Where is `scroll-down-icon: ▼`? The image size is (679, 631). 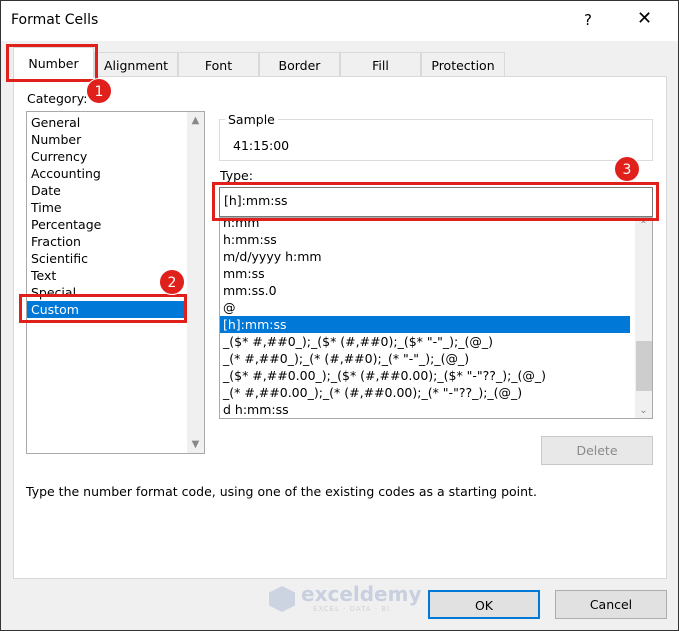
scroll-down-icon: ▼ is located at coordinates (195, 444).